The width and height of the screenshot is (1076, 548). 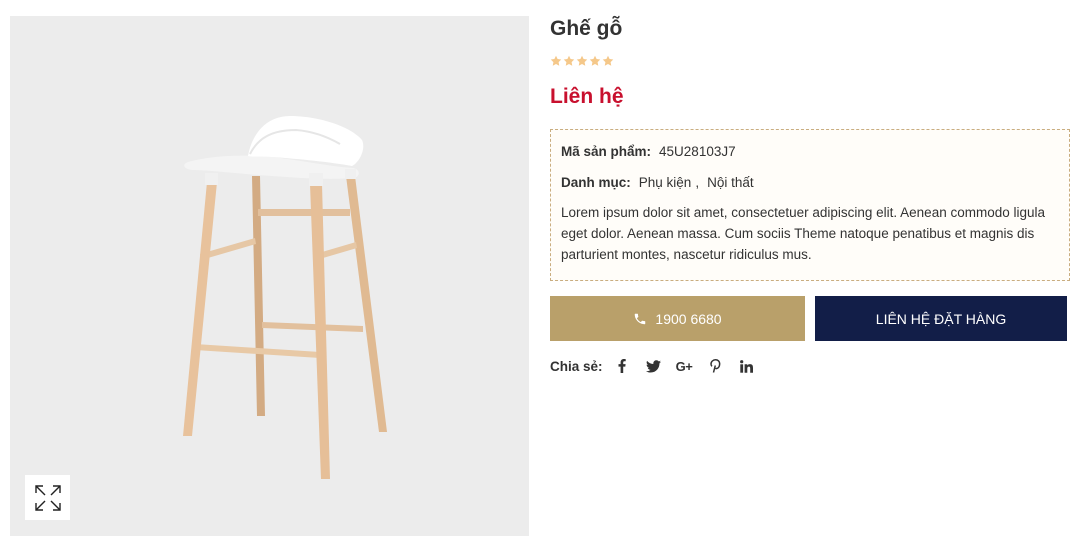 What do you see at coordinates (587, 96) in the screenshot?
I see `product-price: Liên hệ` at bounding box center [587, 96].